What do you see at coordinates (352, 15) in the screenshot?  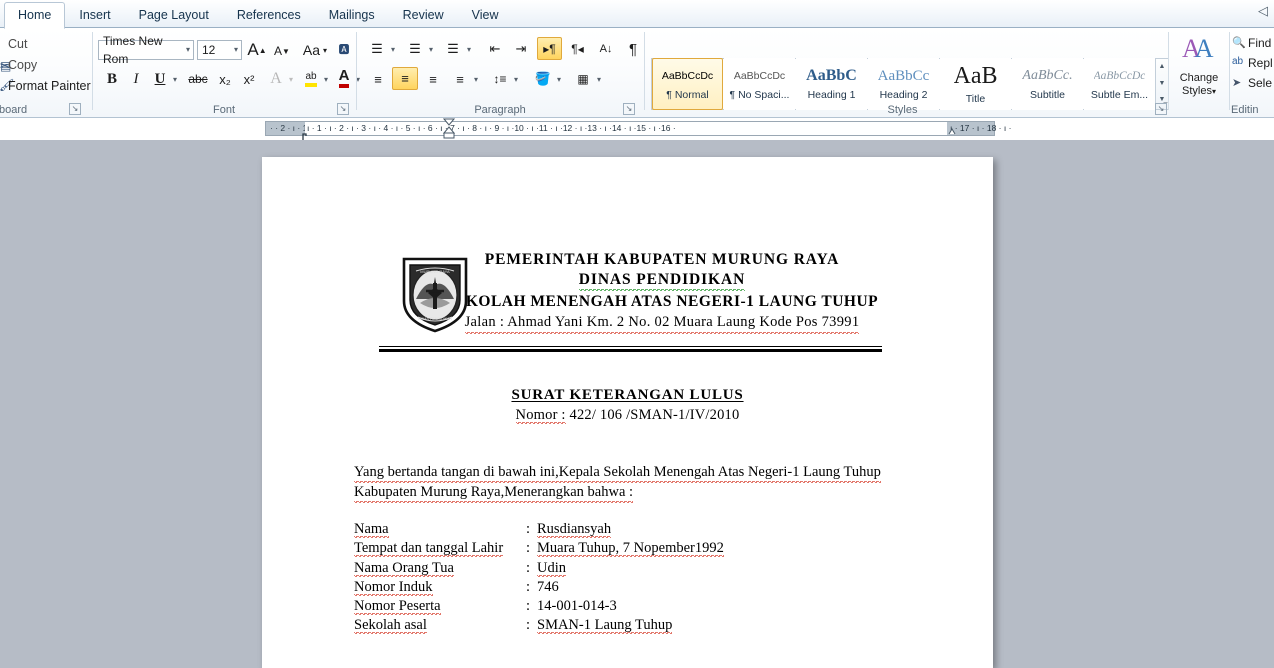 I see `tab-mailings: Mailings` at bounding box center [352, 15].